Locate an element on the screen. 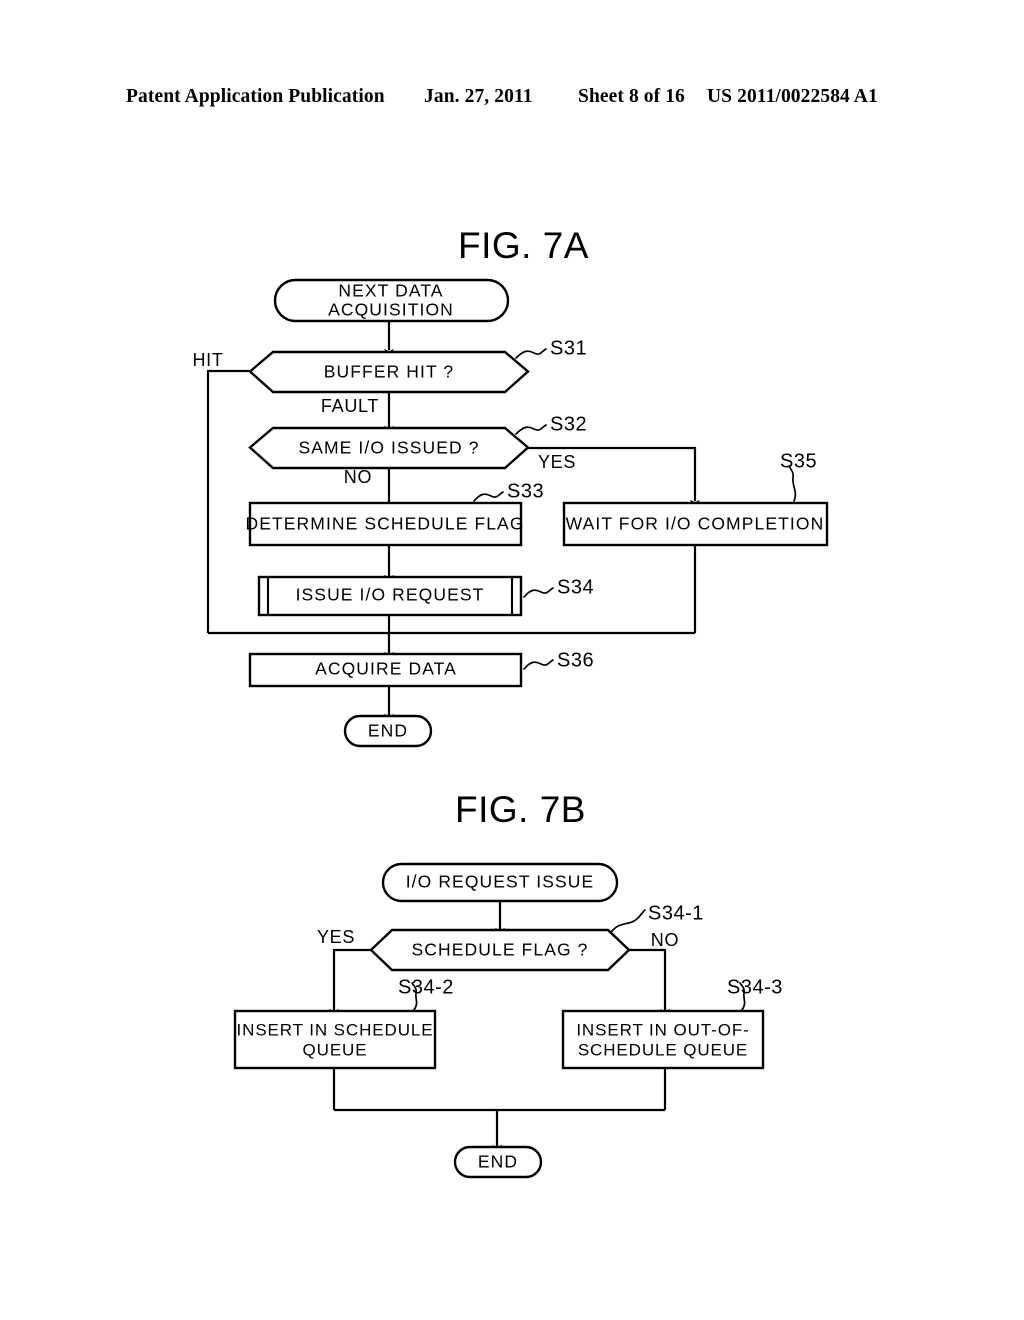 The image size is (1024, 1320). edge-label-yes-7b: YES is located at coordinates (336, 937).